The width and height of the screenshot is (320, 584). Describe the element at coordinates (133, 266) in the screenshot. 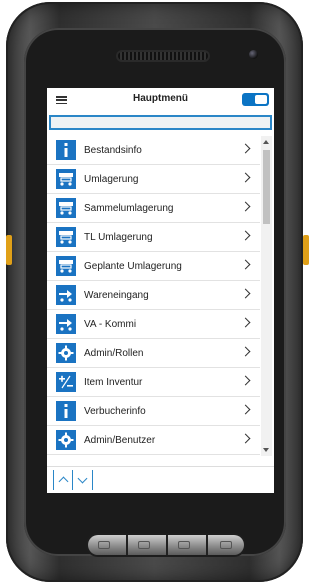

I see `menu-item-label: Geplante Umlagerung` at that location.